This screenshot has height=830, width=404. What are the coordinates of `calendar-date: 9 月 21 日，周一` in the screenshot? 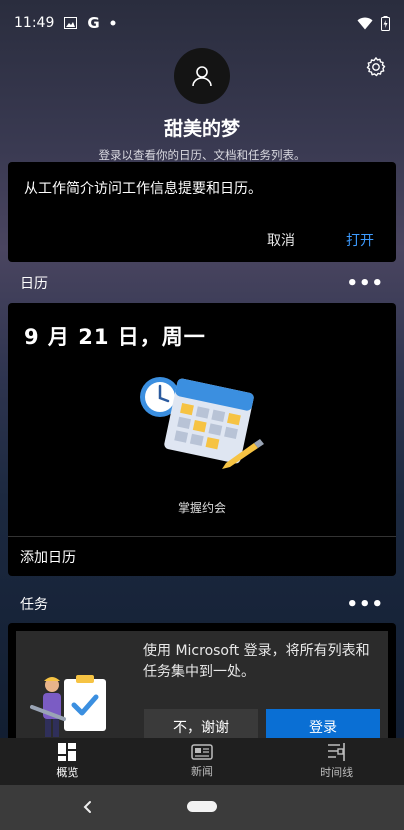 It's located at (115, 337).